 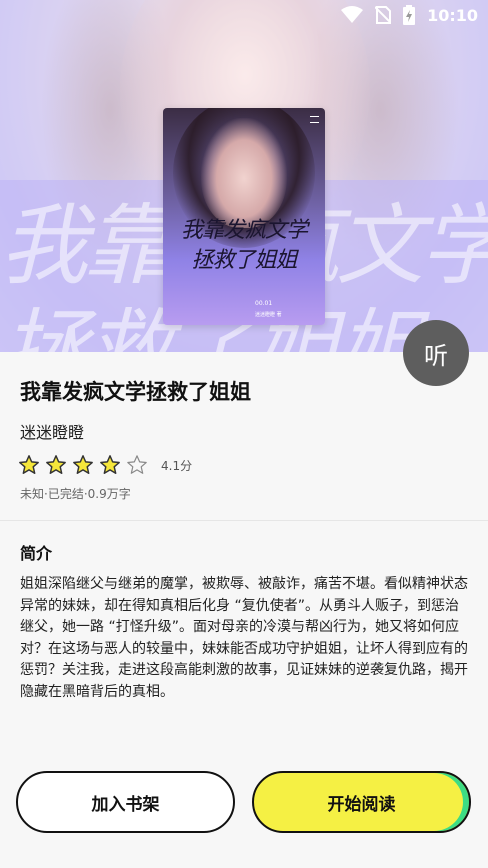 I want to click on synopsis-heading: 简介, so click(x=36, y=553).